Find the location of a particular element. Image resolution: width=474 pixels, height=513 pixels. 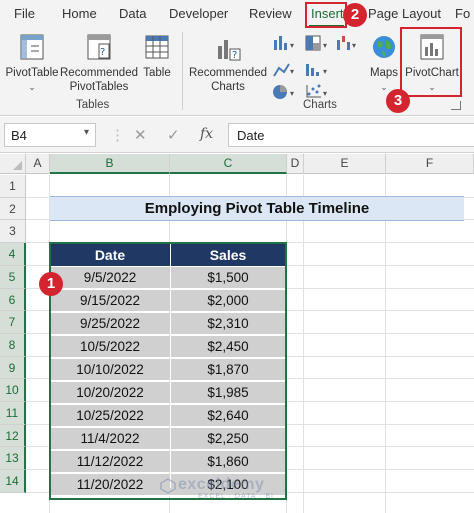

column-header-e: E is located at coordinates (345, 164).